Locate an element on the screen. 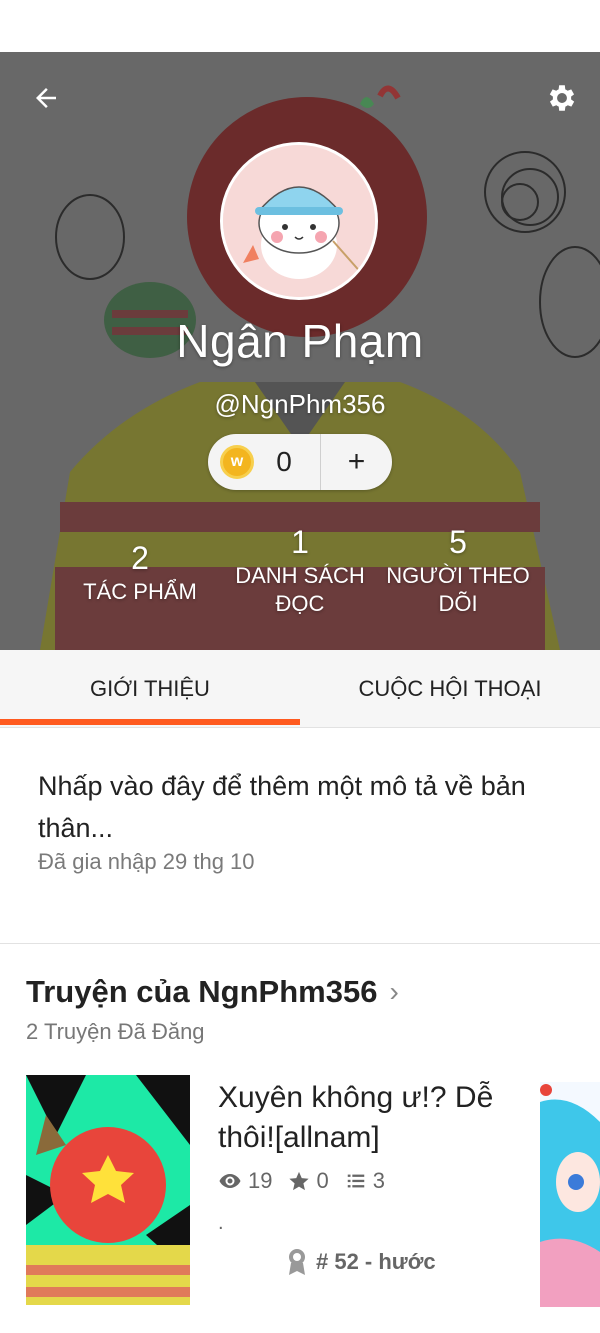 This screenshot has height=1333, width=600. story-cover-second is located at coordinates (570, 1194).